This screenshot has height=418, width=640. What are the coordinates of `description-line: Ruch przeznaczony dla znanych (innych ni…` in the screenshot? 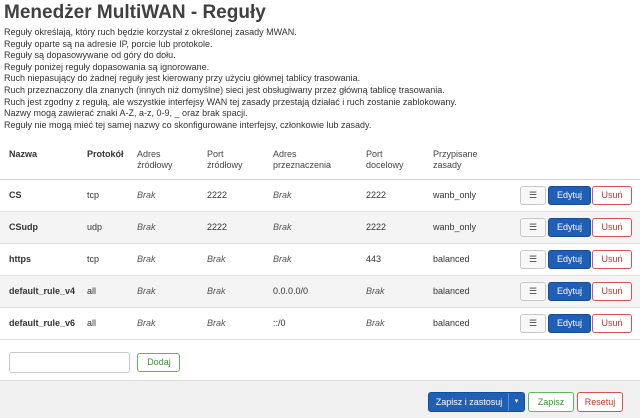 It's located at (224, 89).